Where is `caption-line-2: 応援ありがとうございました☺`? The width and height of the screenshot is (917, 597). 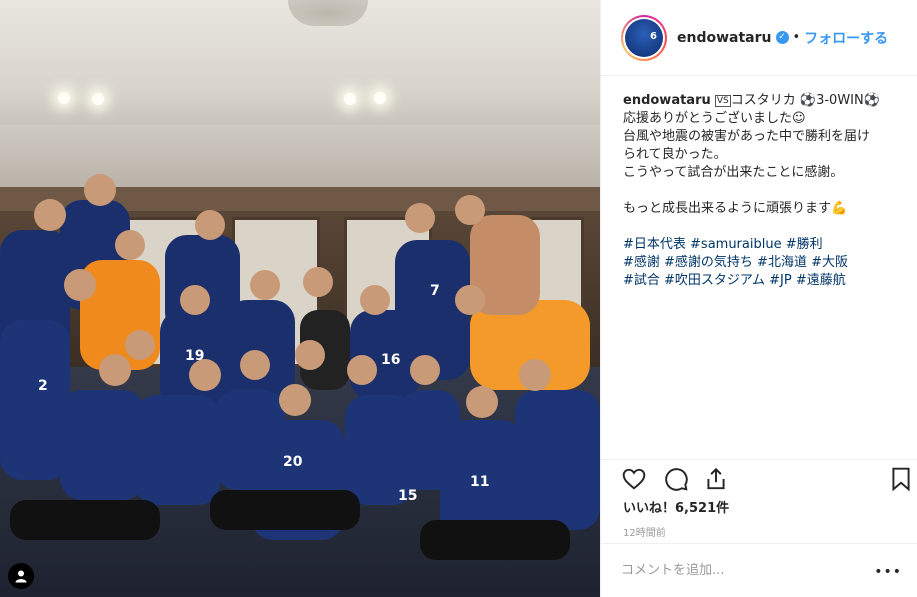 caption-line-2: 応援ありがとうございました☺ is located at coordinates (714, 118).